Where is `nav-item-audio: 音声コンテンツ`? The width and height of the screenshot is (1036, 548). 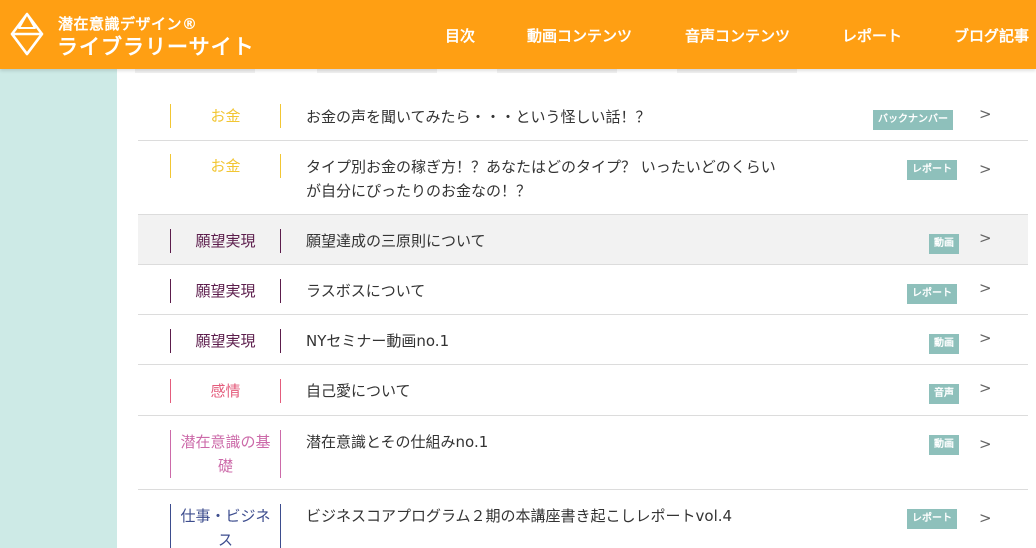
nav-item-audio: 音声コンテンツ is located at coordinates (737, 35).